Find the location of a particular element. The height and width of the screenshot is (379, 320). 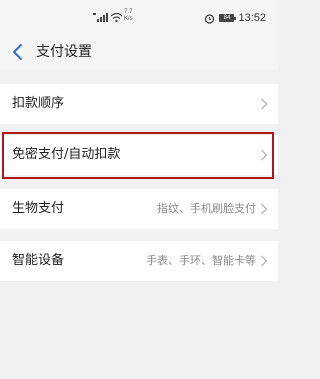

network-speed-unit: K/s is located at coordinates (128, 19).